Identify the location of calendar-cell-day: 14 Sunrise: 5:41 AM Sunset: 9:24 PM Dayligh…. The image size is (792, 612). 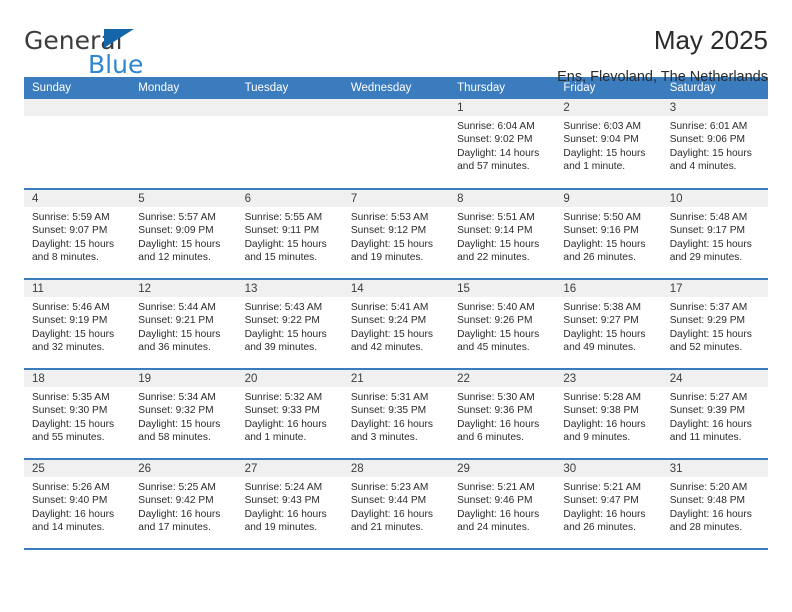
(396, 324).